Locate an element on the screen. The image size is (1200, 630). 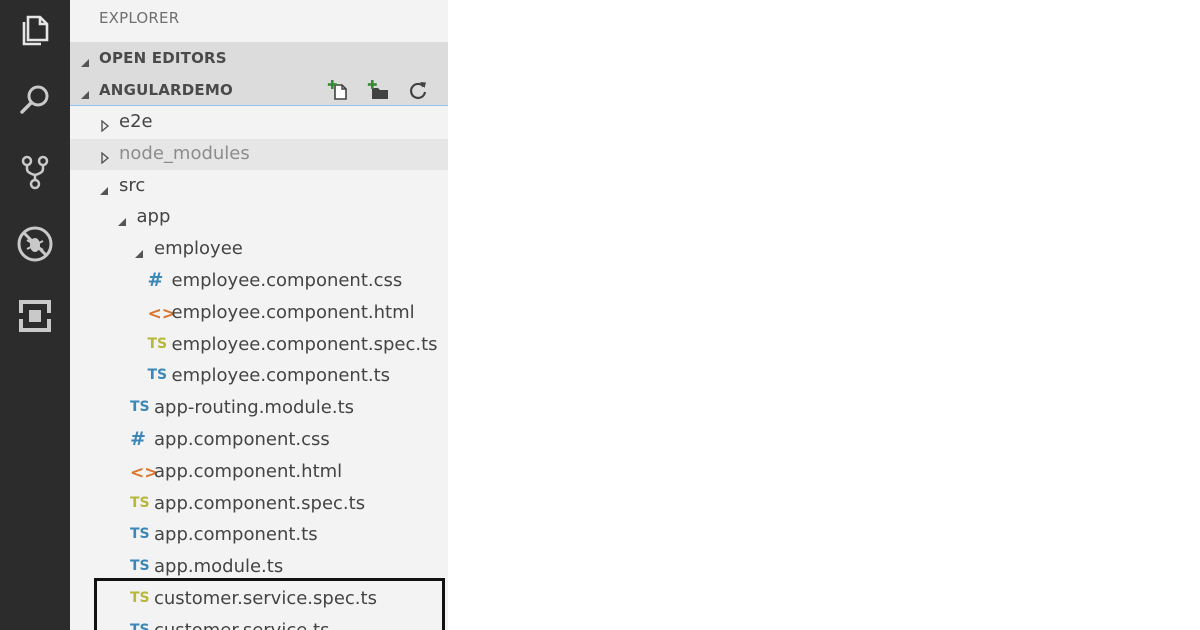
open-editors-header: OPEN EDITORS is located at coordinates (259, 58).